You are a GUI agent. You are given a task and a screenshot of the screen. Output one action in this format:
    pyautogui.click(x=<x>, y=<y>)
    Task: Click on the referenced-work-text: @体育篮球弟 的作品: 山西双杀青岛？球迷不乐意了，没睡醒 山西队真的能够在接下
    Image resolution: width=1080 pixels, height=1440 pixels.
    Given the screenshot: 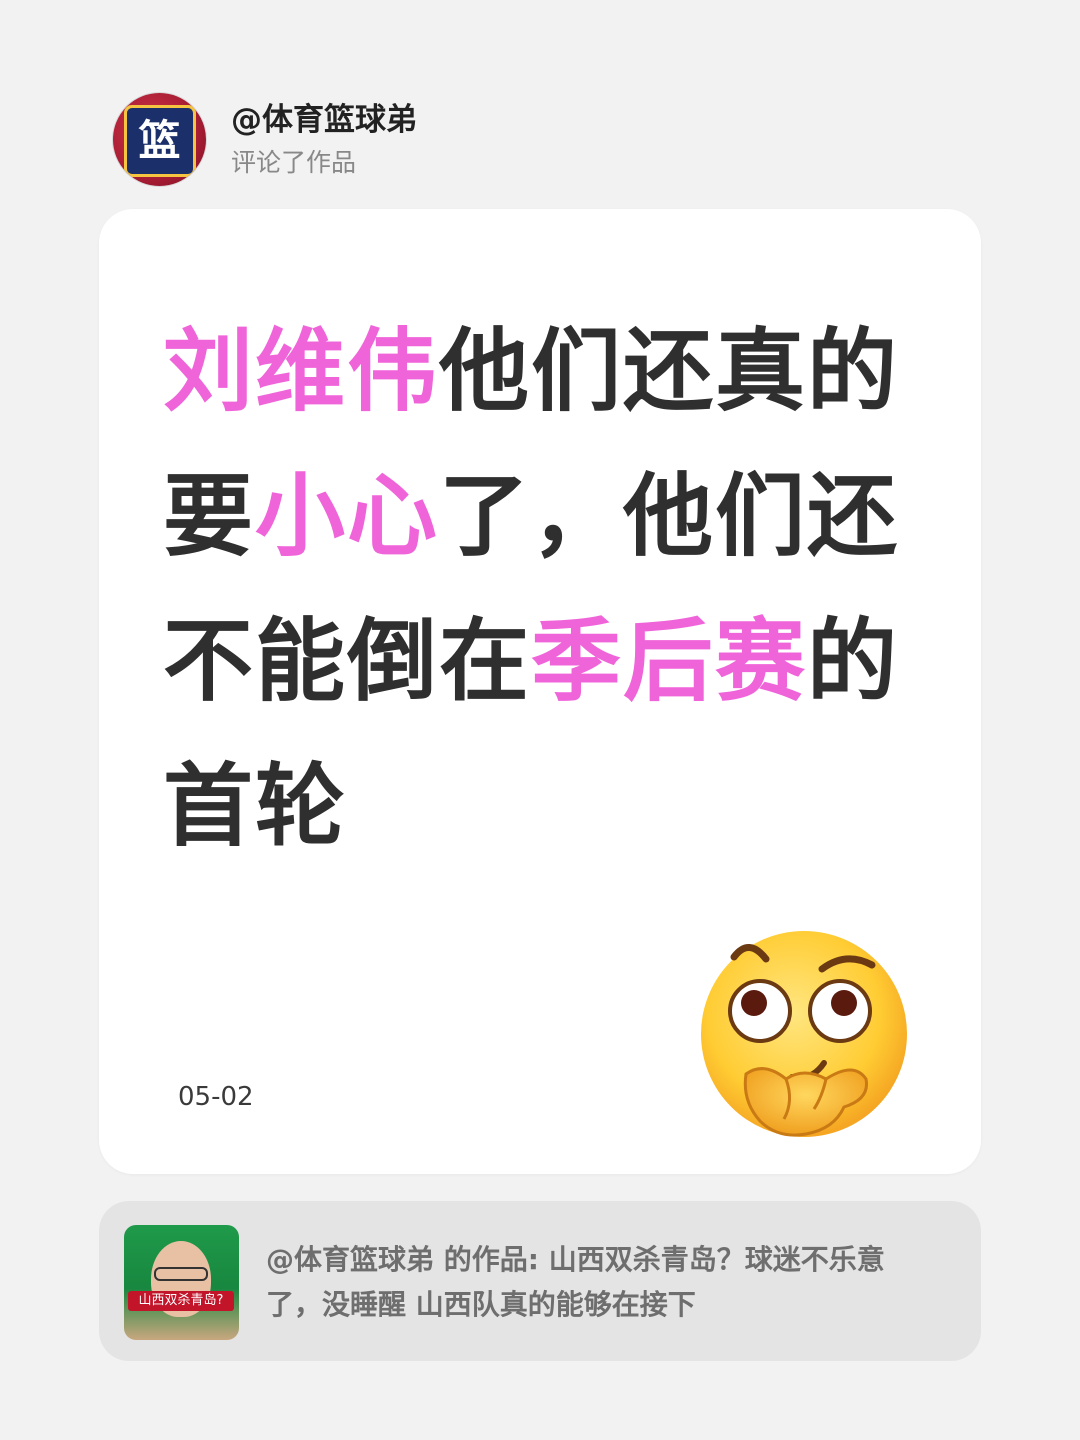 What is the action you would take?
    pyautogui.click(x=596, y=1282)
    